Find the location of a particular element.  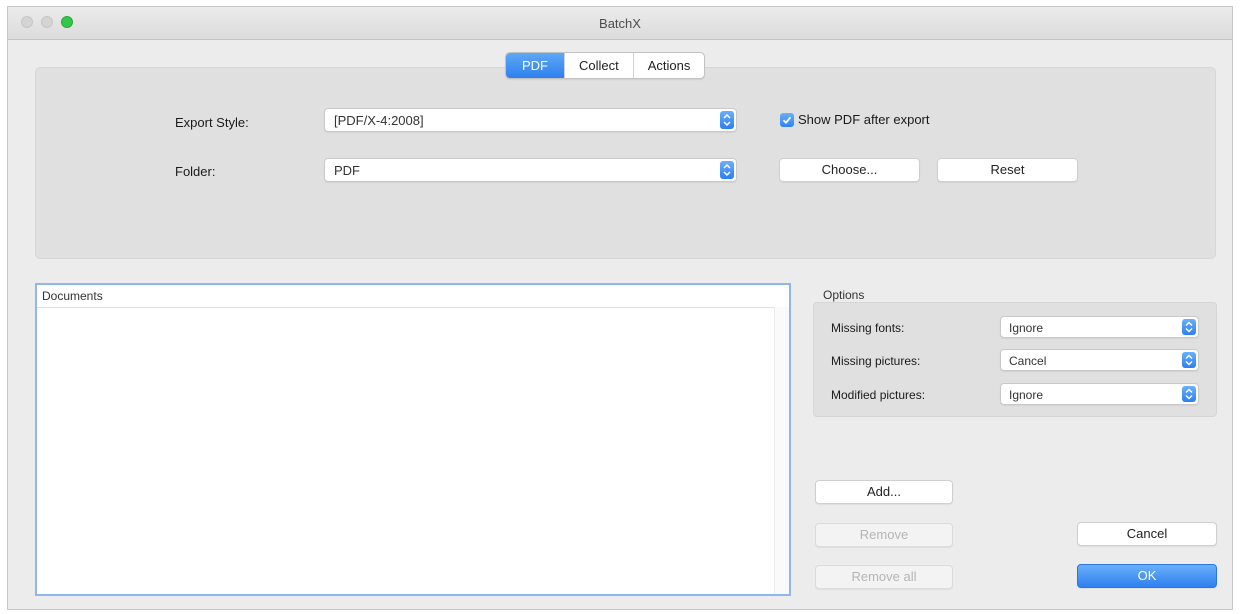

options-title: Options is located at coordinates (844, 295).